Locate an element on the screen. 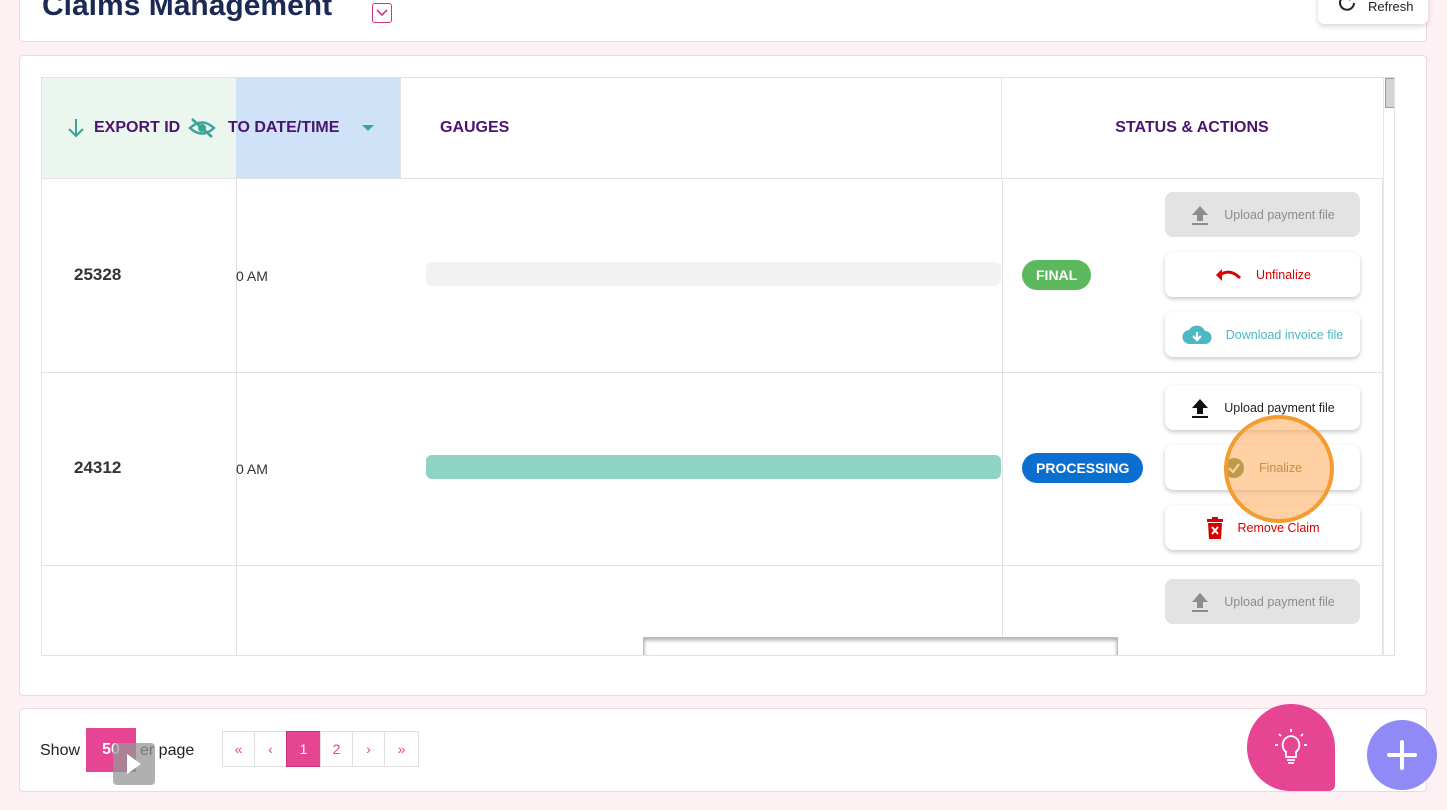 This screenshot has width=1447, height=810. trash-icon is located at coordinates (1214, 527).